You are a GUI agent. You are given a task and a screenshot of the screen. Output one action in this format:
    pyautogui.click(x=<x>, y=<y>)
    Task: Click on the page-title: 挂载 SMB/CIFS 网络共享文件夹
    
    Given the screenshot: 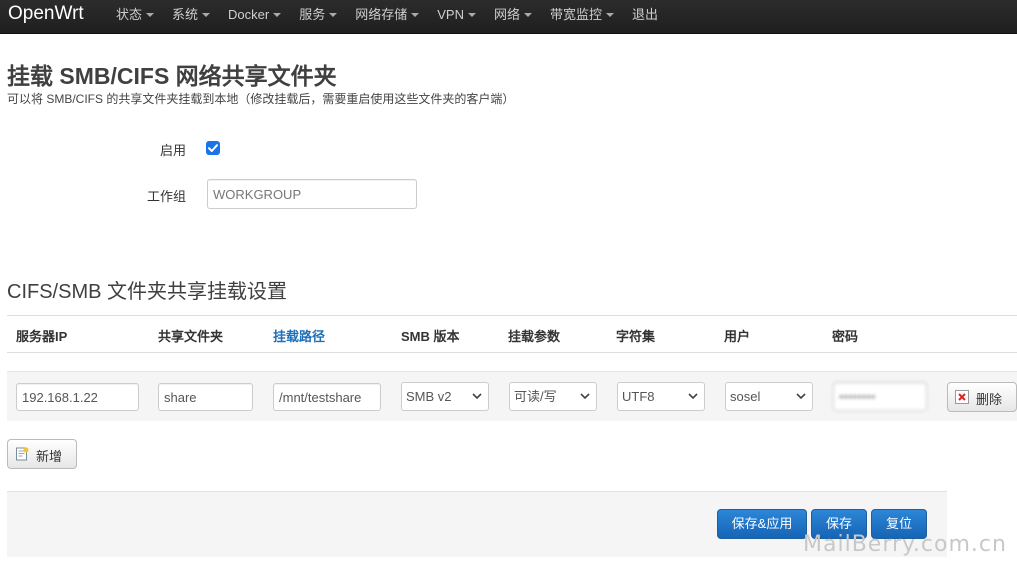 What is the action you would take?
    pyautogui.click(x=172, y=76)
    